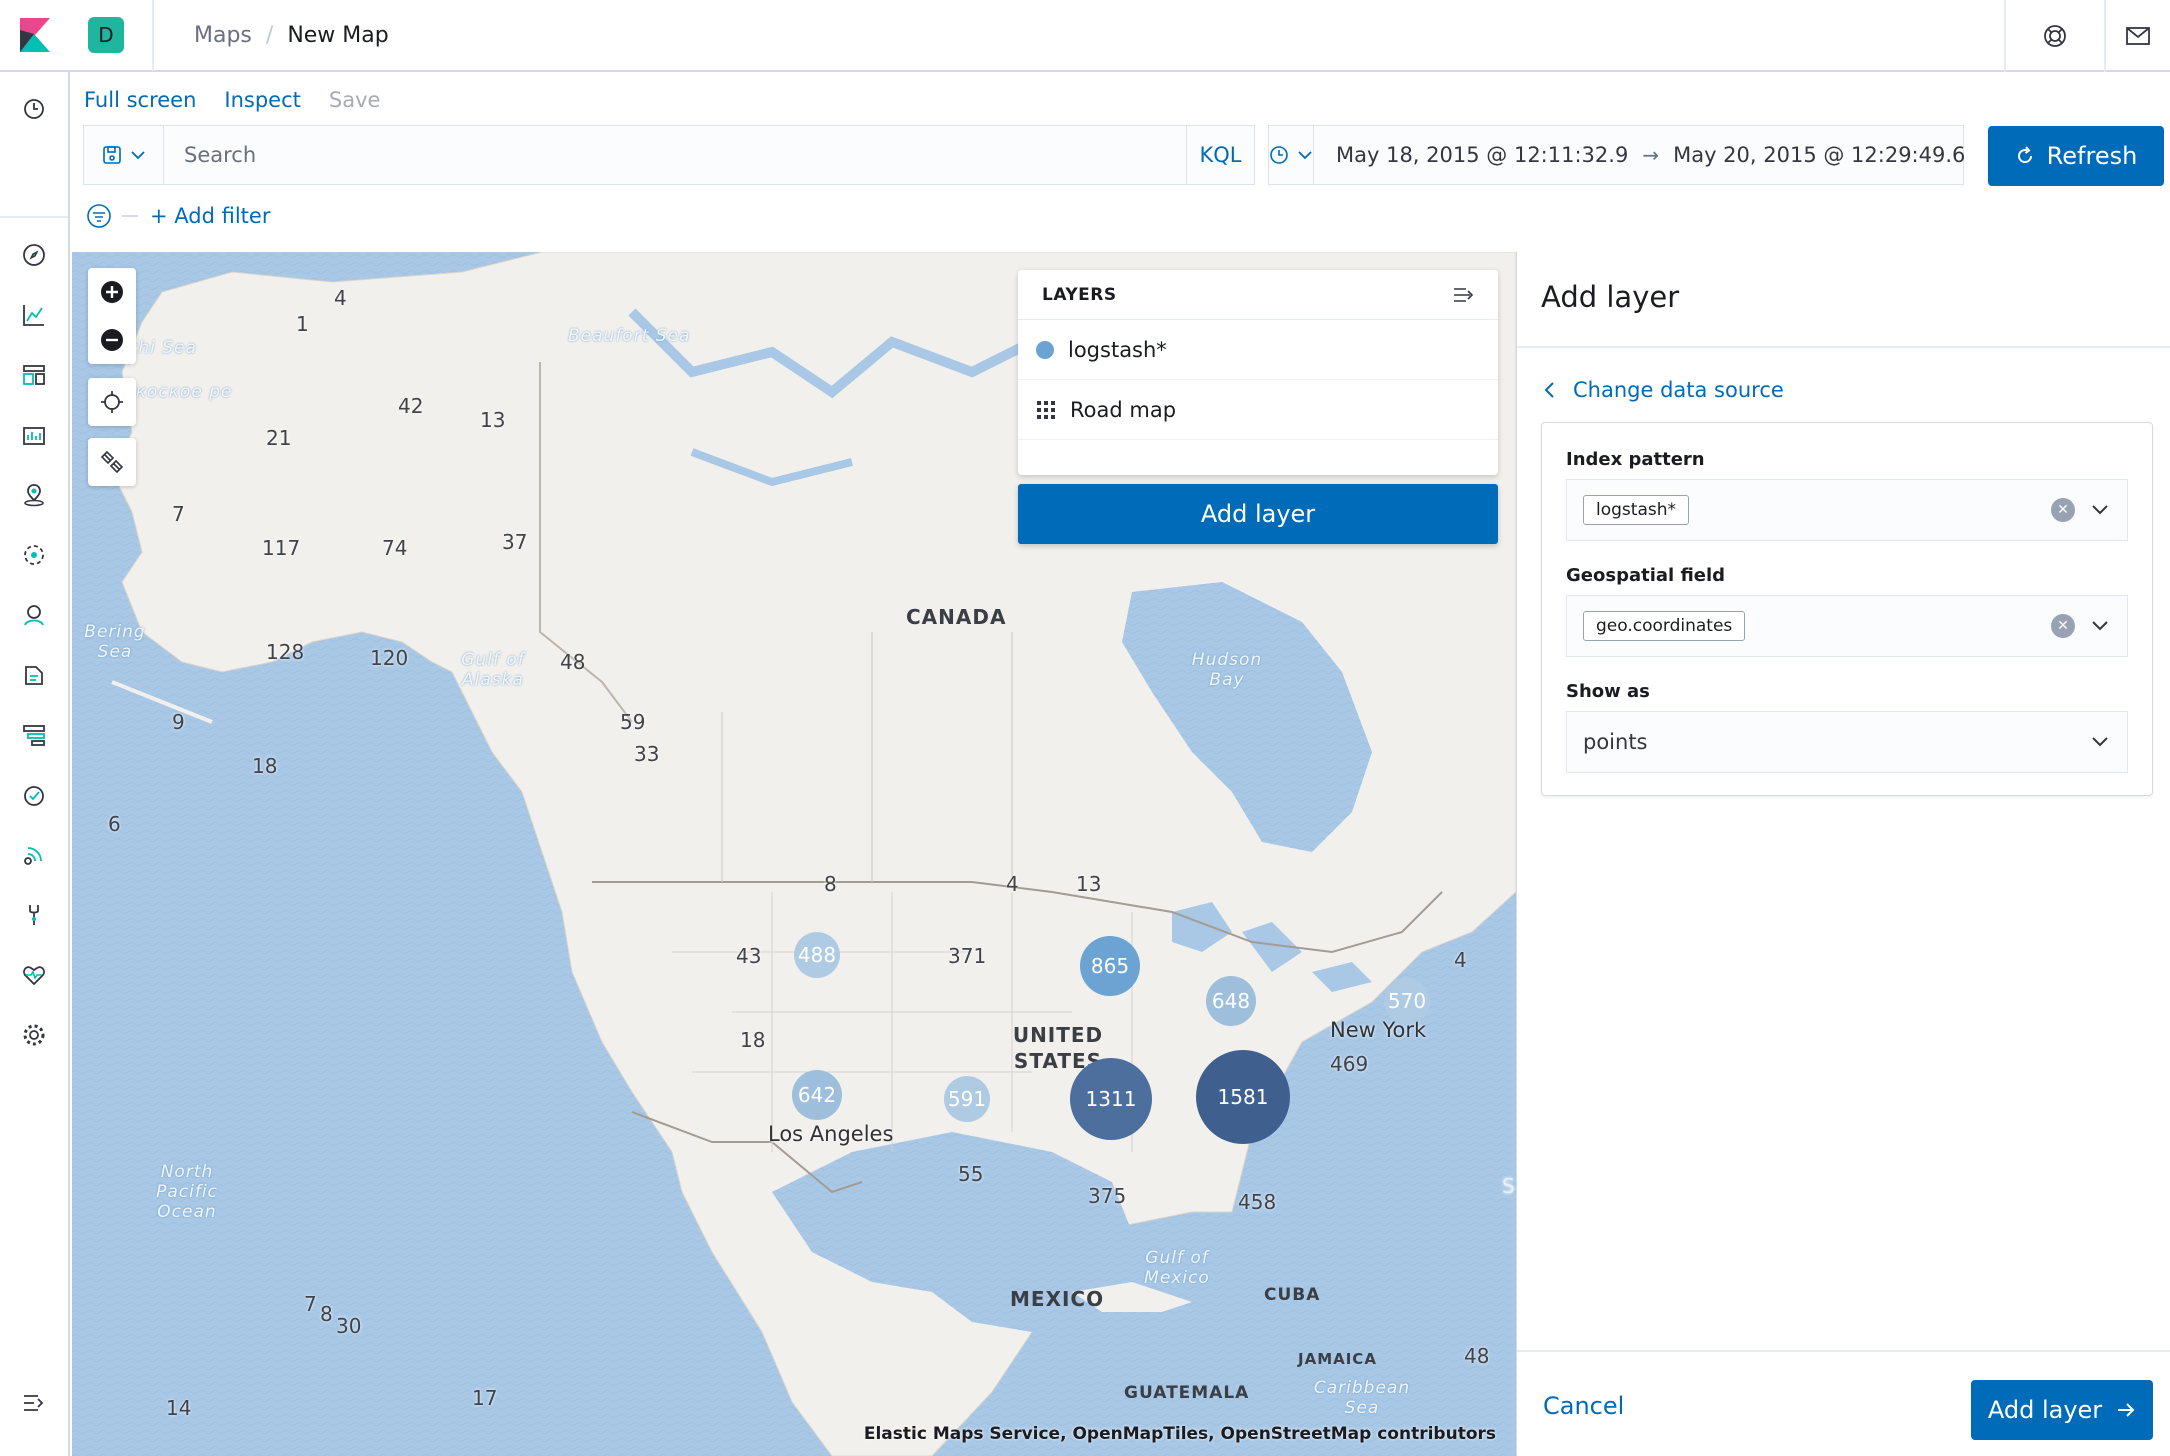  Describe the element at coordinates (1636, 510) in the screenshot. I see `index-pattern-pill: logstash*` at that location.